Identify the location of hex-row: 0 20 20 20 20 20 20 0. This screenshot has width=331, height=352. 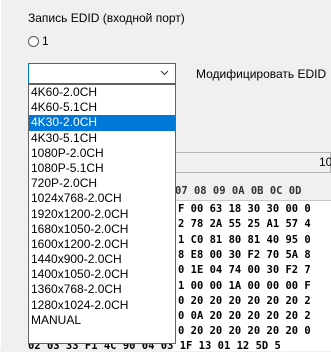
(244, 331).